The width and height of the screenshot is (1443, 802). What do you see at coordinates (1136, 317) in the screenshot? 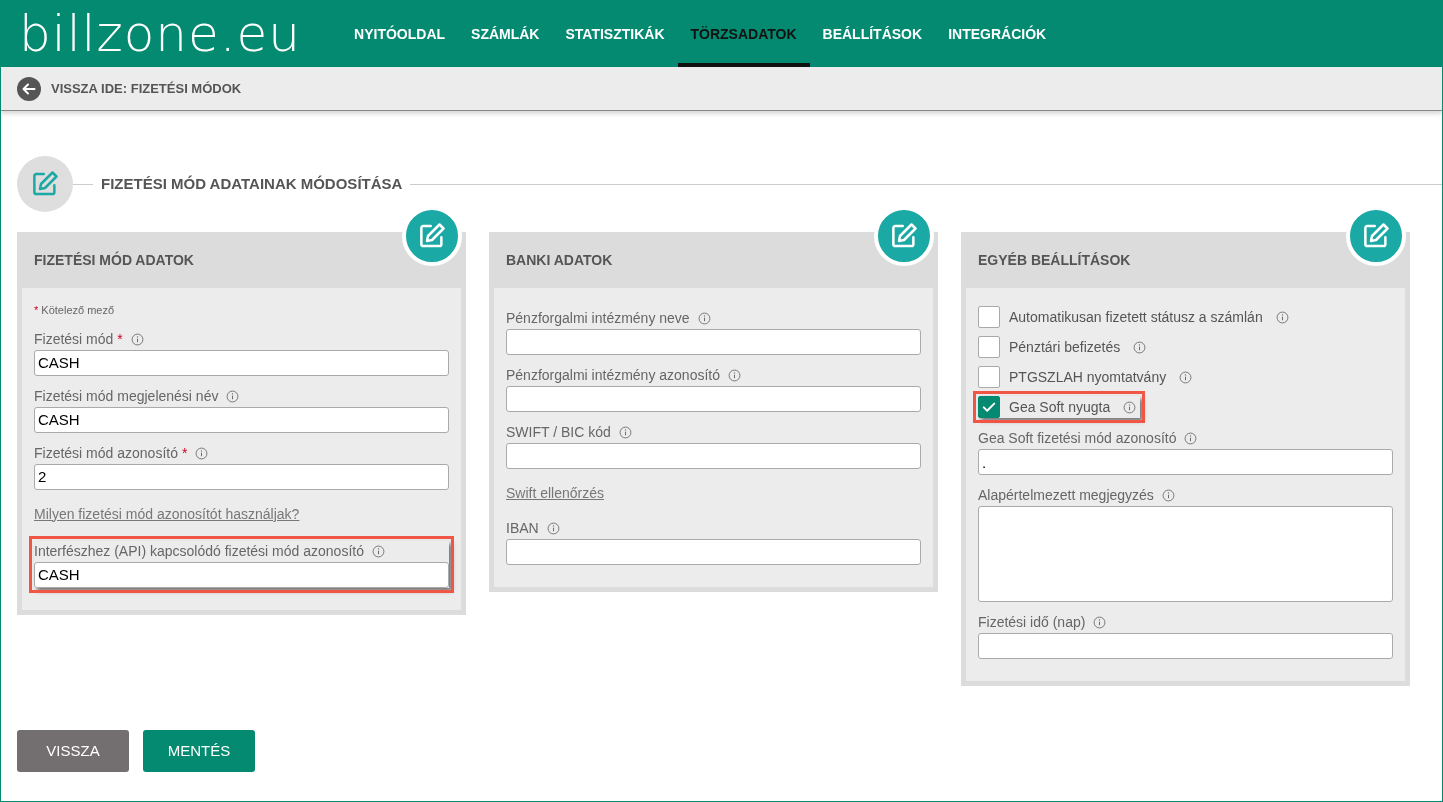
I see `checkbox-label: Automatikusan fizetett státusz a számlán` at bounding box center [1136, 317].